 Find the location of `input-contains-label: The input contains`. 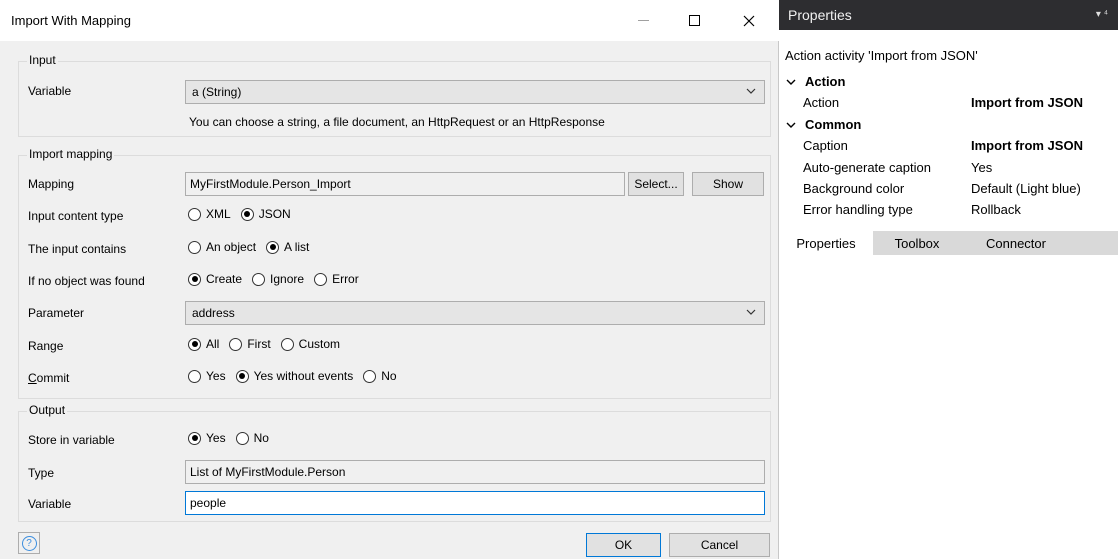

input-contains-label: The input contains is located at coordinates (77, 249).